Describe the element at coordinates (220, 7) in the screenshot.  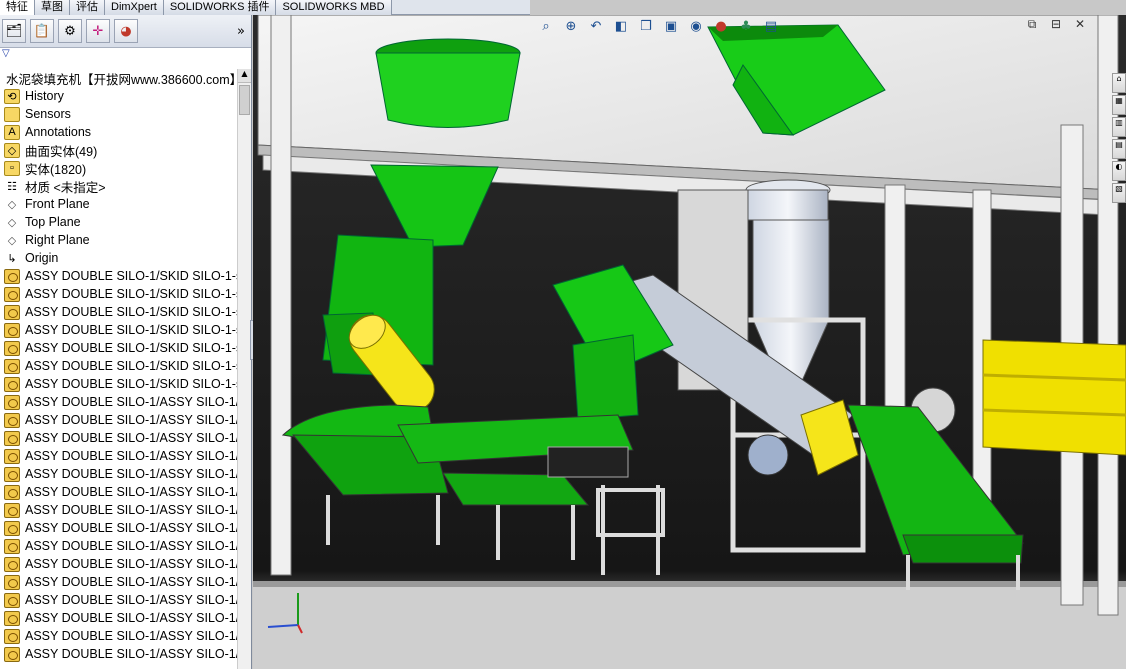
I see `tab-4: SOLIDWORKS 插件` at that location.